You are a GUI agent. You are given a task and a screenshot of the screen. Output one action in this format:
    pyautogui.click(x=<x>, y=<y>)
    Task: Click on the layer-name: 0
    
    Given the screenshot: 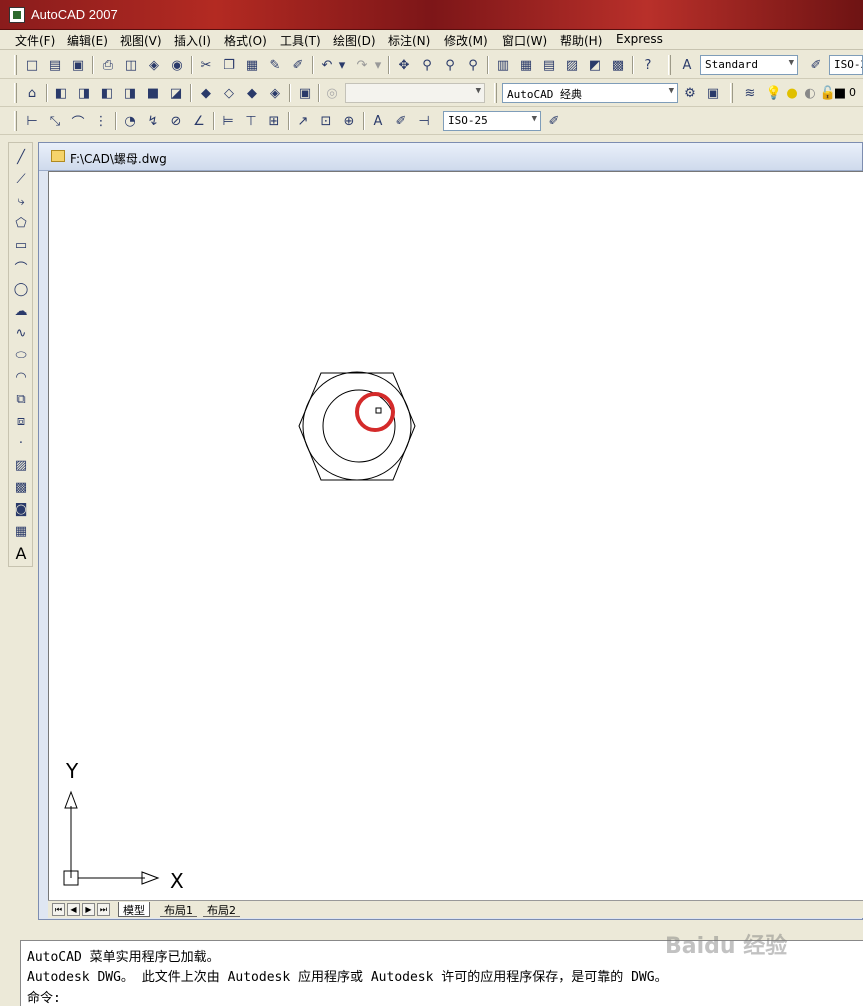 What is the action you would take?
    pyautogui.click(x=852, y=92)
    